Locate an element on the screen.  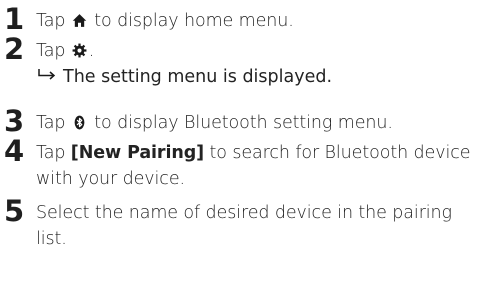
step-text-after: to display Bluetooth setting menu. is located at coordinates (240, 123).